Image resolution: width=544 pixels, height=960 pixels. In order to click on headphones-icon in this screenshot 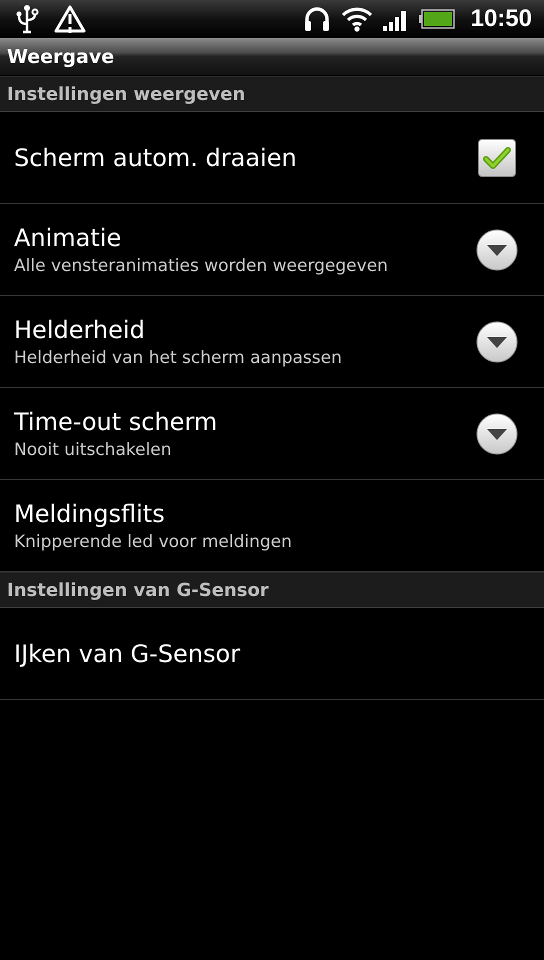, I will do `click(316, 19)`.